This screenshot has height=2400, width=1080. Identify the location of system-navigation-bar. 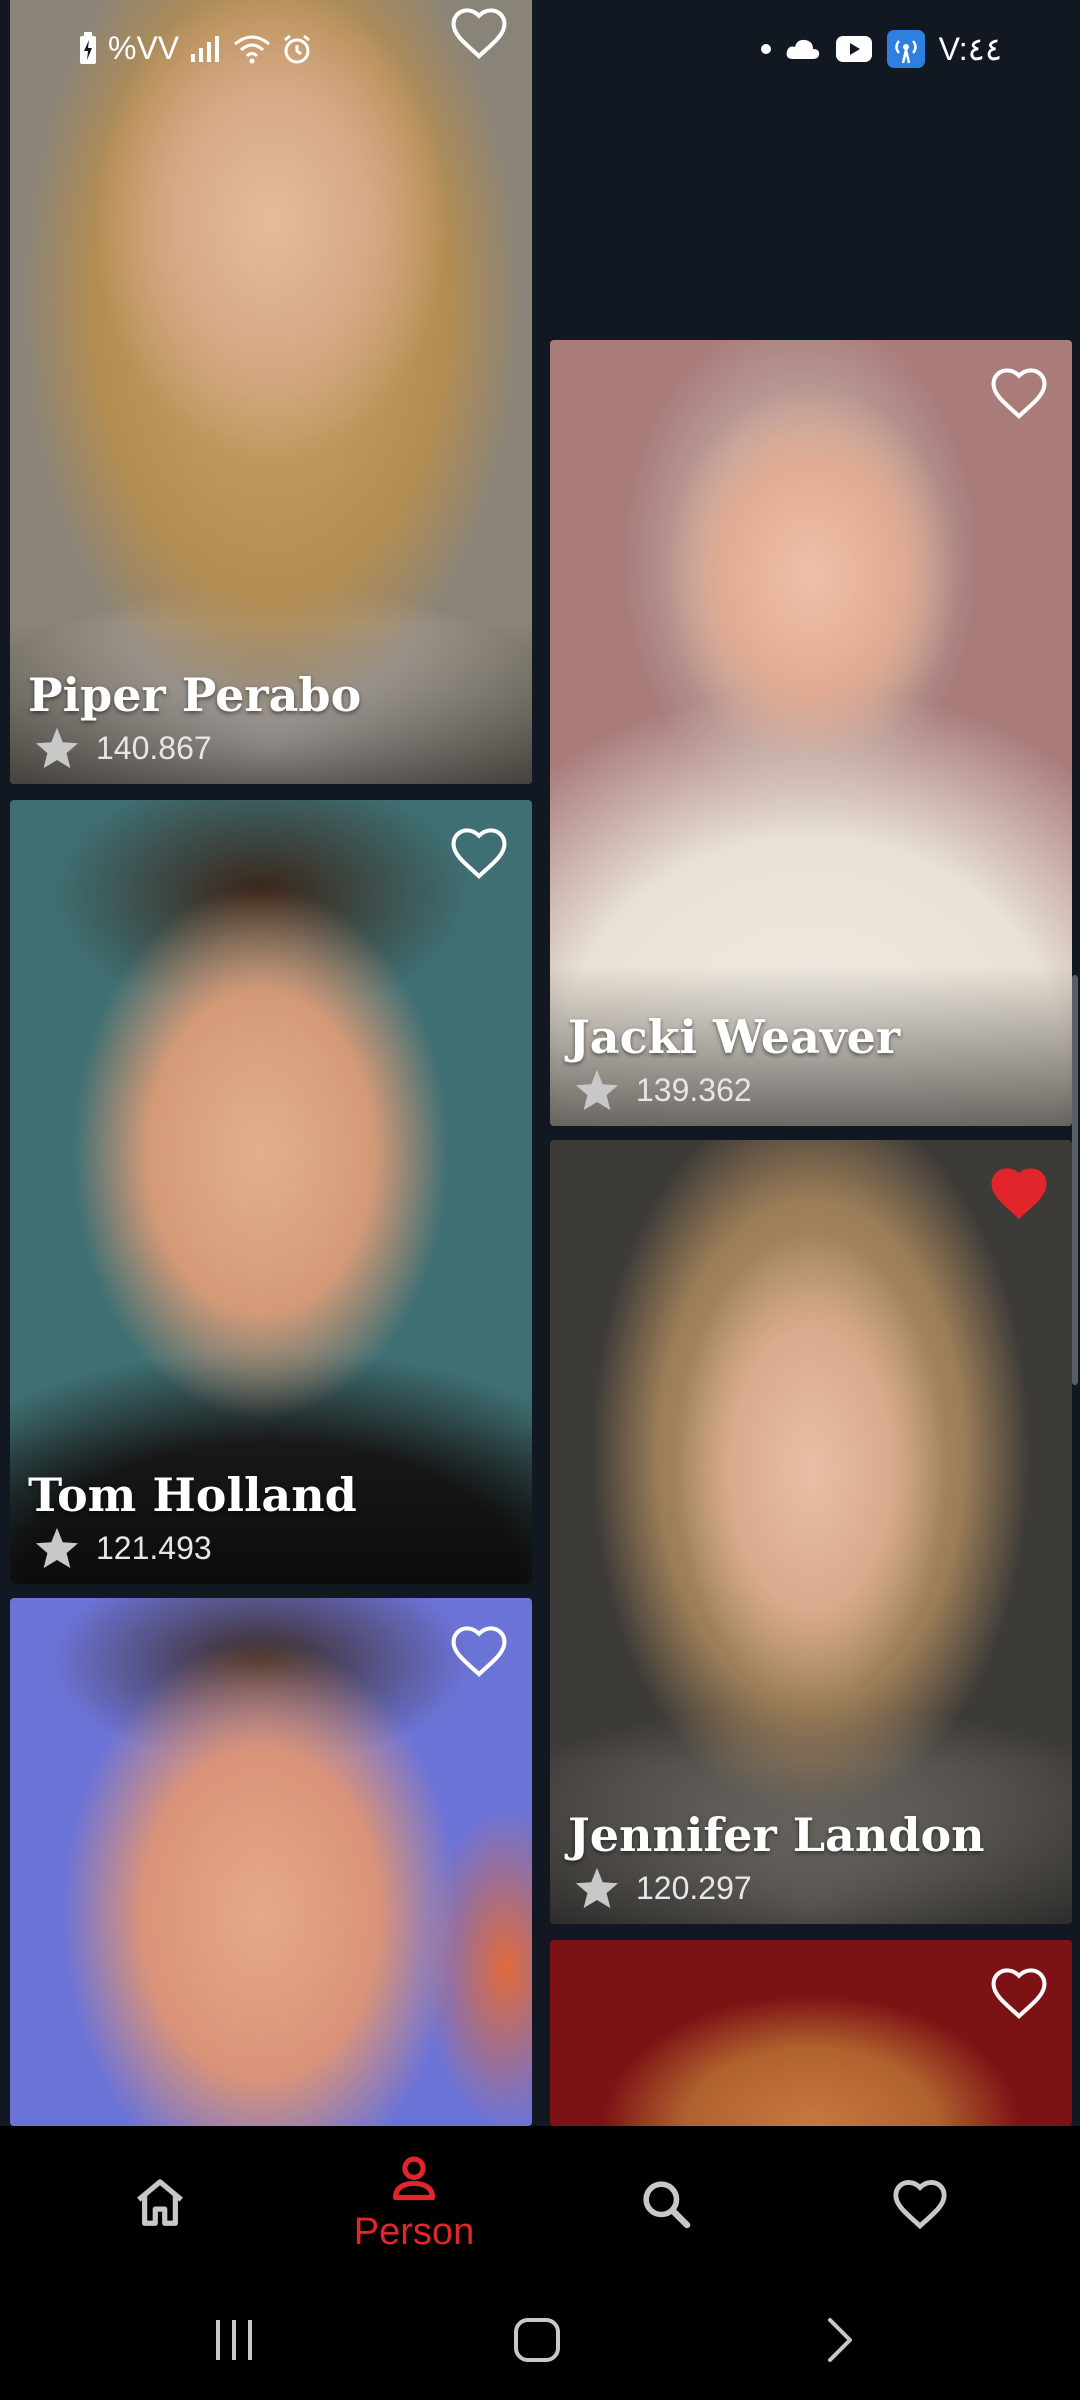
(540, 2340).